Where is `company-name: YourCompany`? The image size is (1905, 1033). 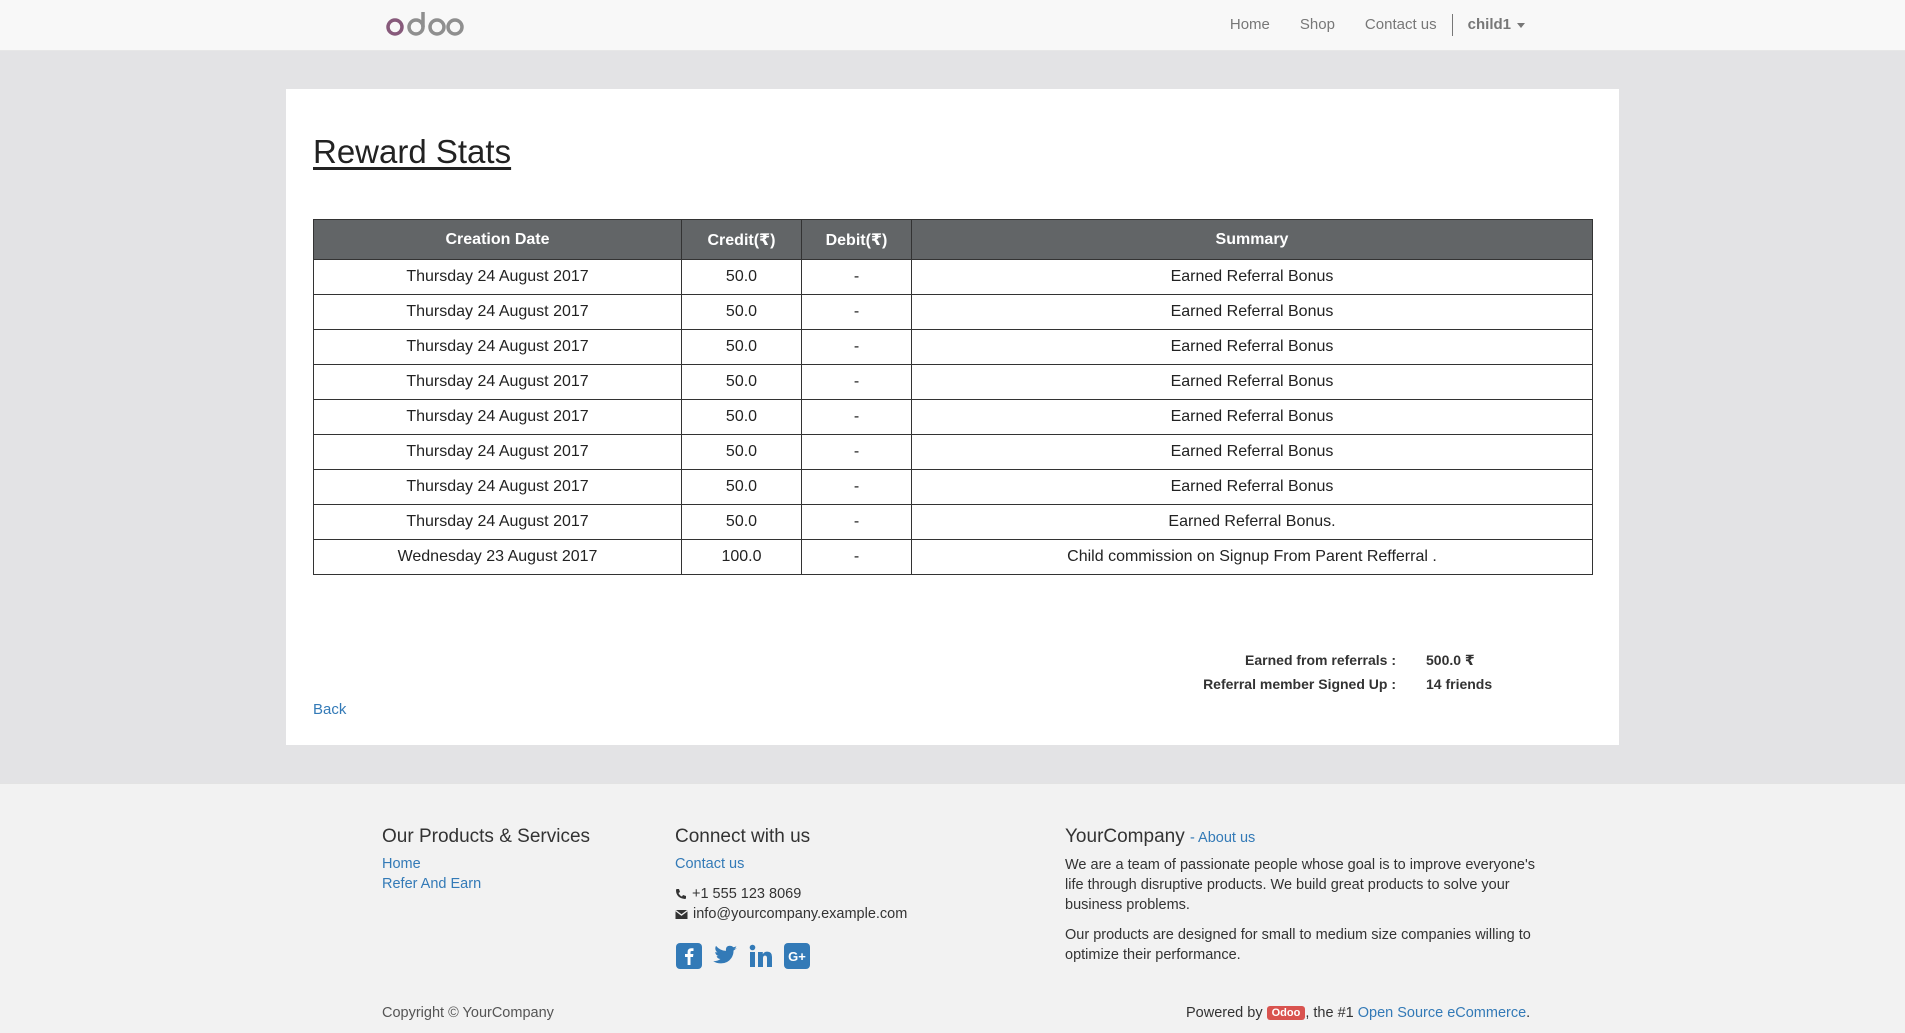 company-name: YourCompany is located at coordinates (1125, 836).